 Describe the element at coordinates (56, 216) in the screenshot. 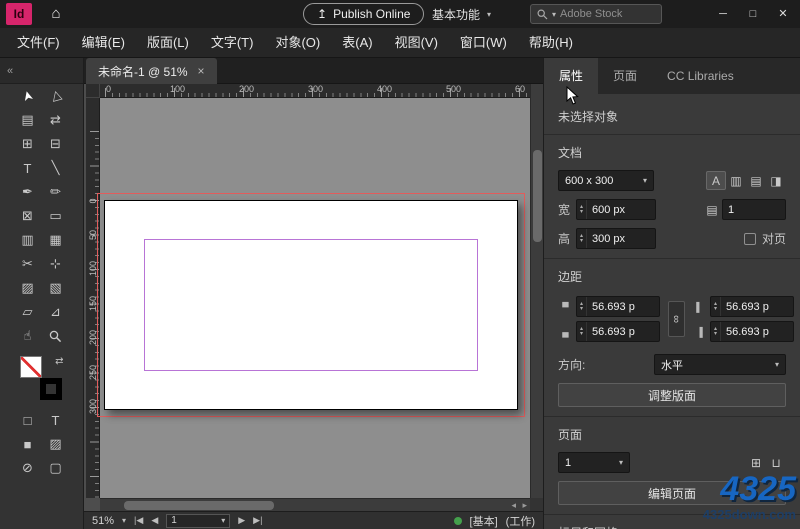

I see `rectangle-tool: ▭` at that location.